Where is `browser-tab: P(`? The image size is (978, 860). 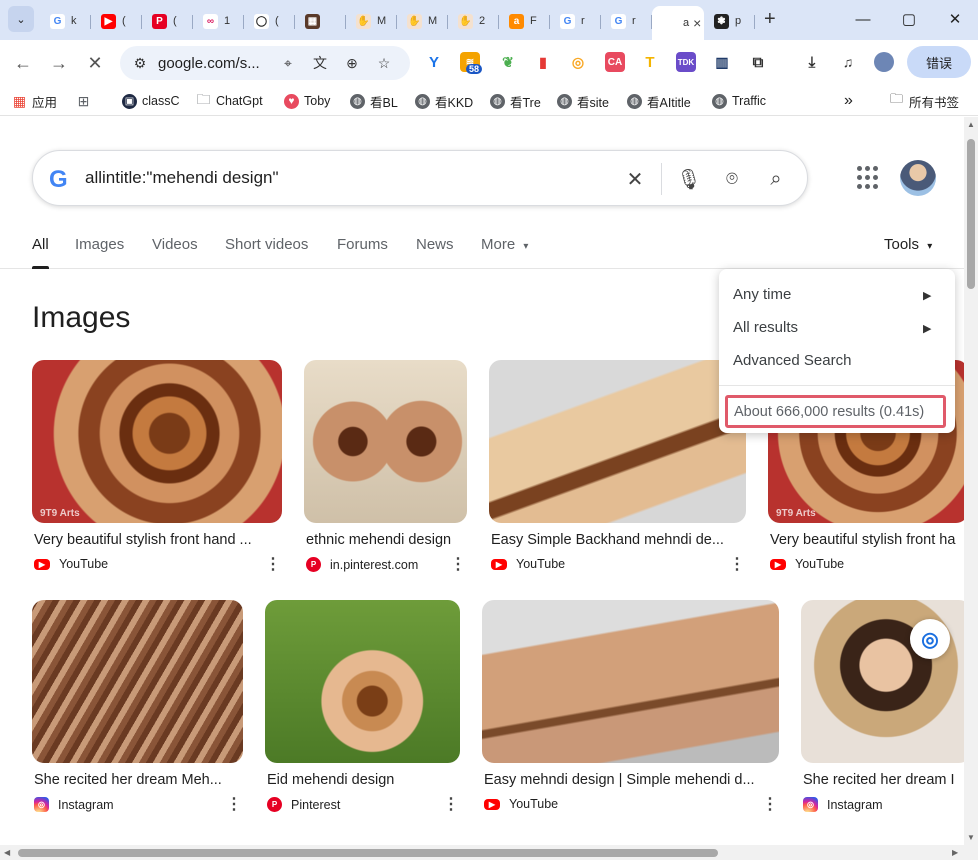
browser-tab: P( is located at coordinates (167, 21).